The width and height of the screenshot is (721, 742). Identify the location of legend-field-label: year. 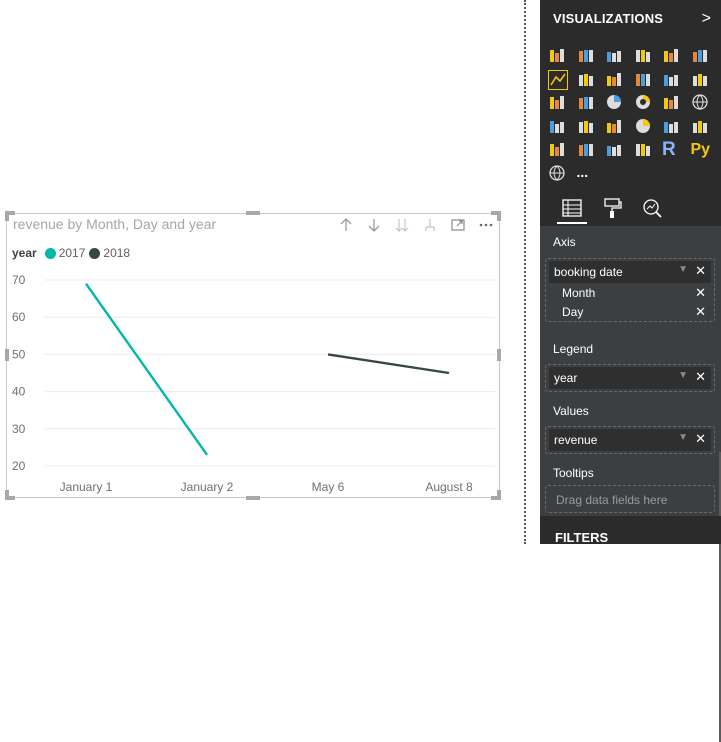
(566, 378).